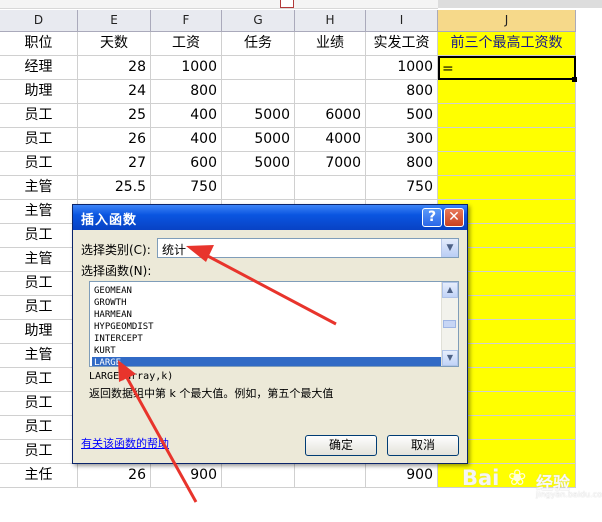 This screenshot has height=522, width=602. What do you see at coordinates (114, 21) in the screenshot?
I see `column-header-e: E` at bounding box center [114, 21].